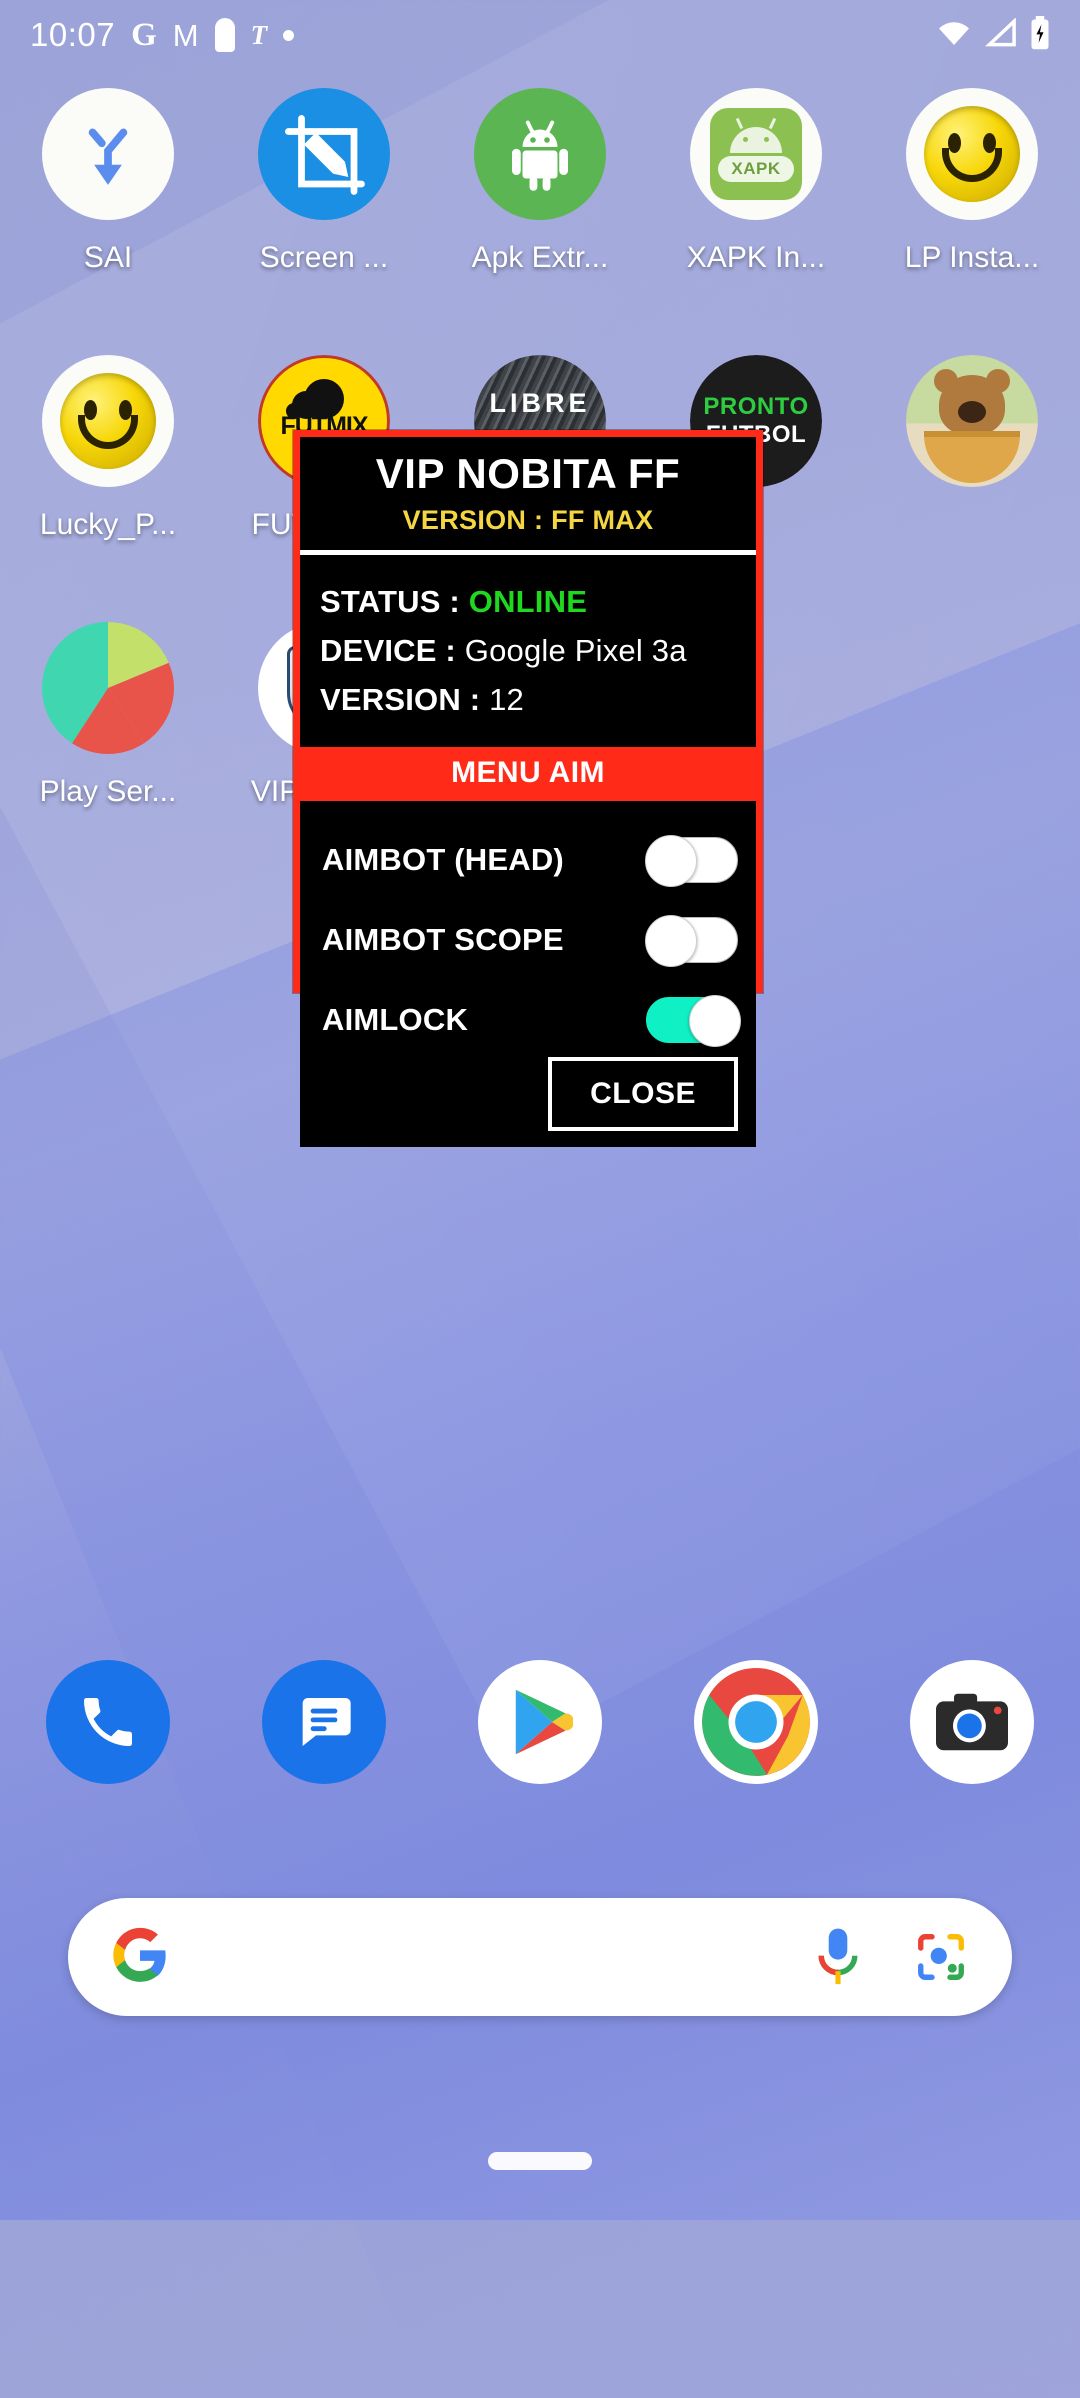 The image size is (1080, 2398). I want to click on info-row-status: STATUS : ONLINE, so click(528, 602).